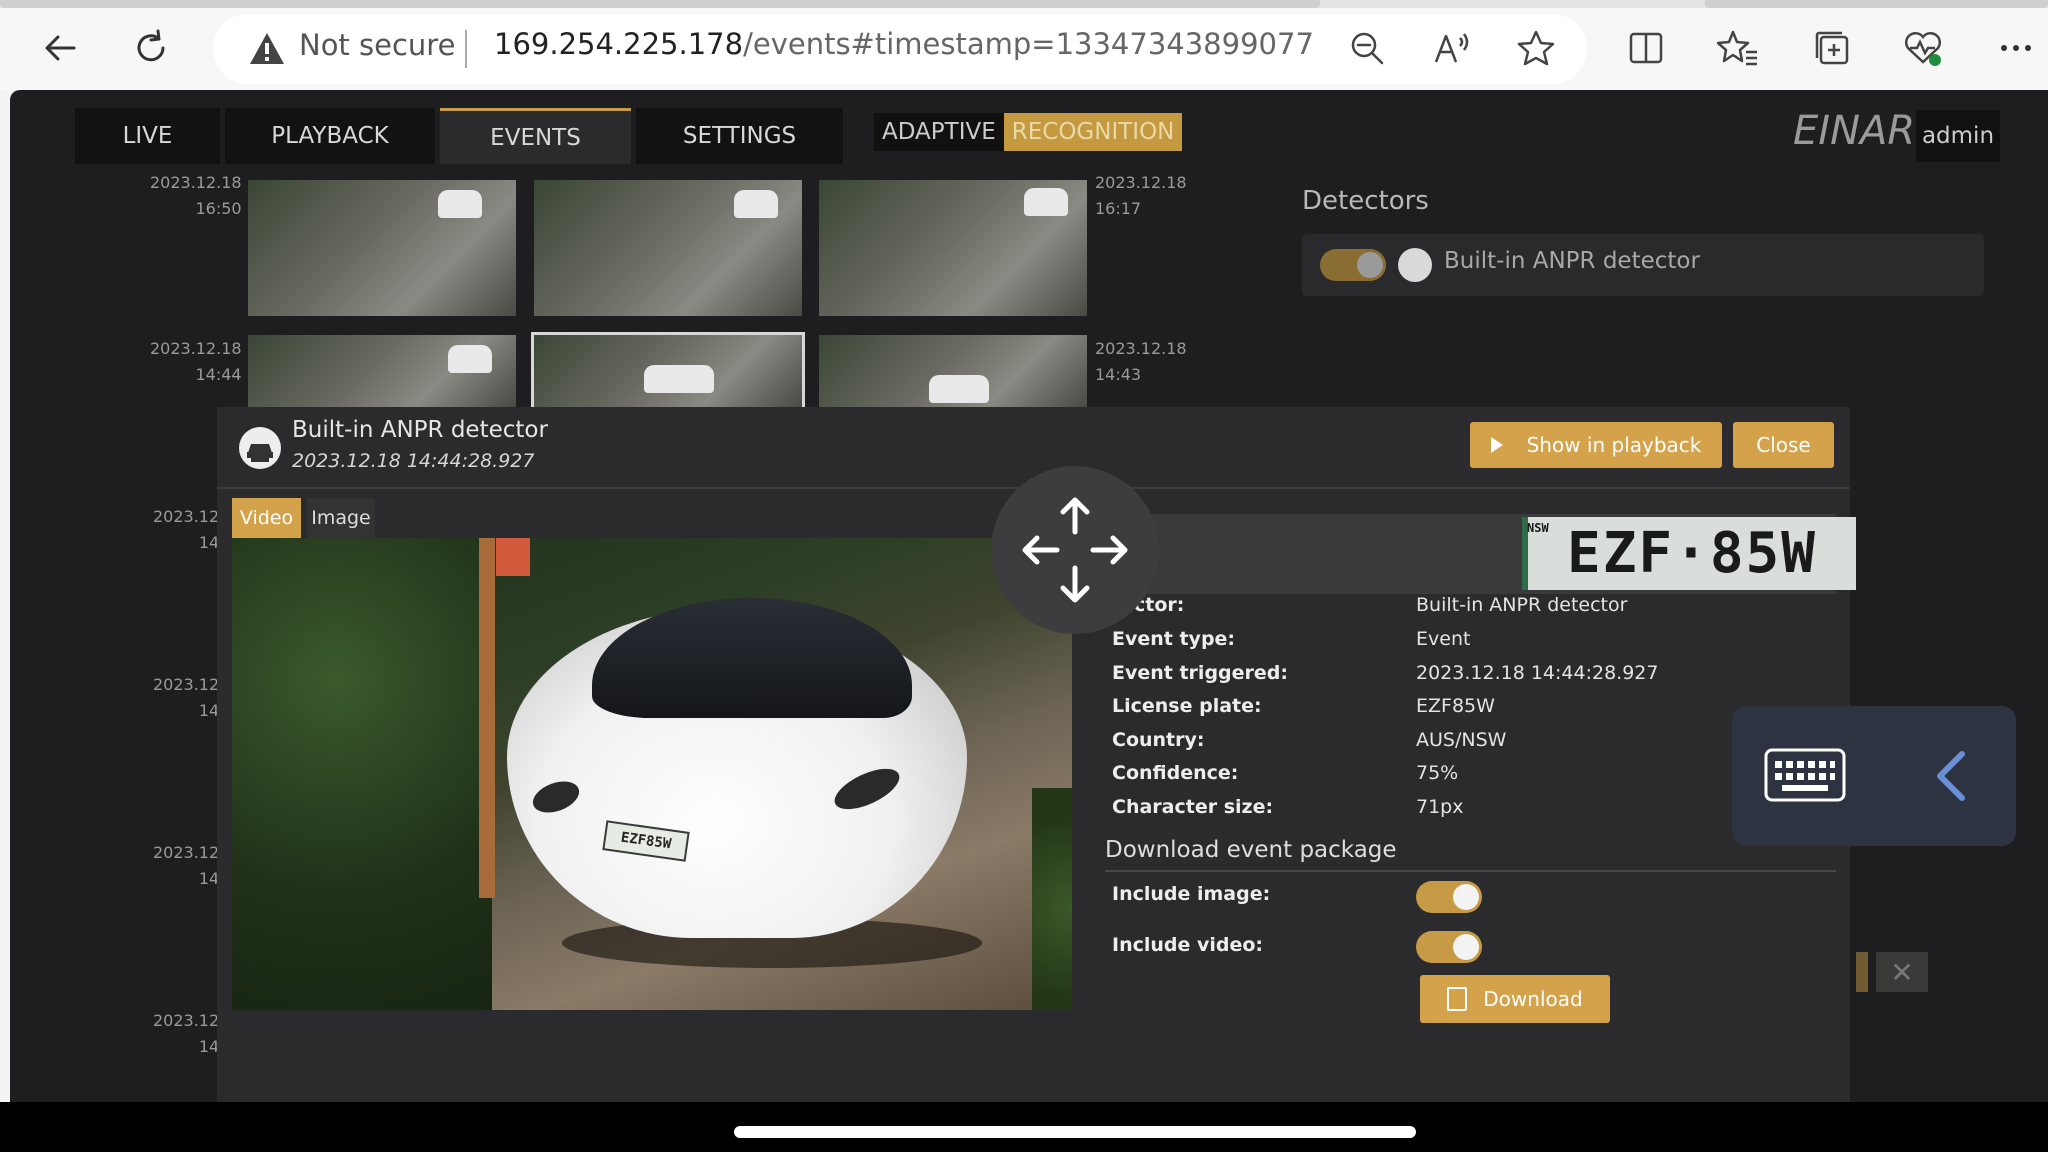  Describe the element at coordinates (1783, 445) in the screenshot. I see `close-button: Close` at that location.